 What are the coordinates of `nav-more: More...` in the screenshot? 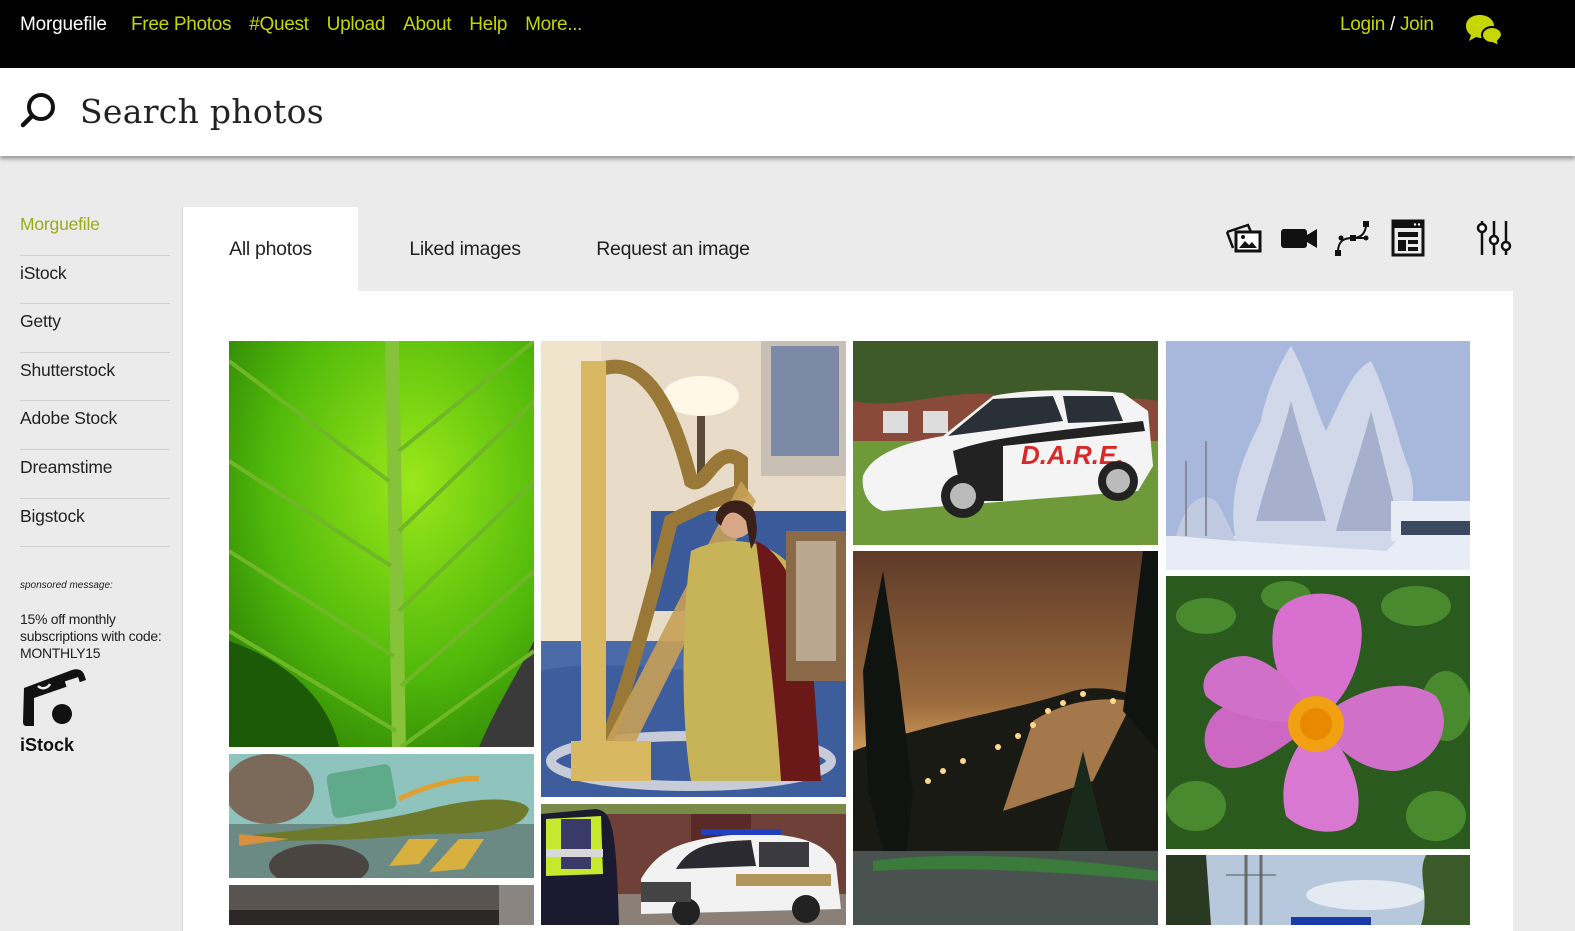 It's located at (553, 25).